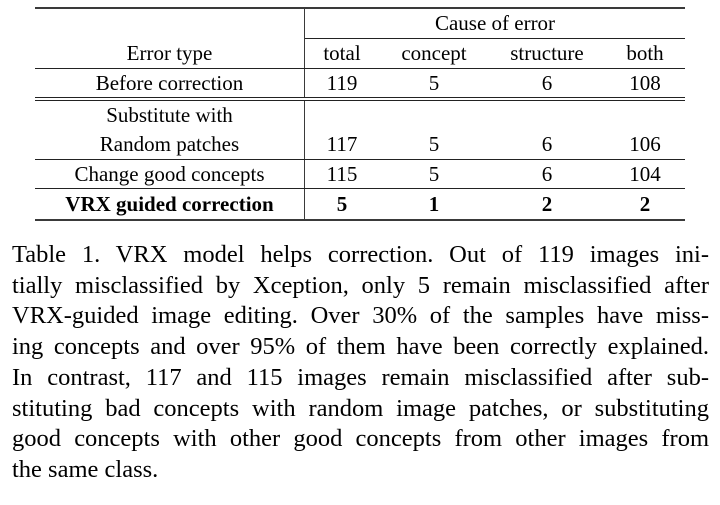 This screenshot has height=505, width=720. I want to click on table-header-row: Error type total concept structure both, so click(360, 53).